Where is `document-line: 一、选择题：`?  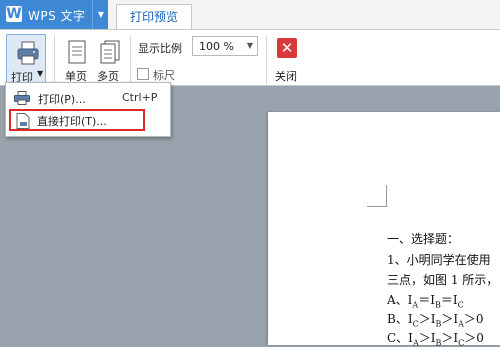
document-line: 一、选择题： is located at coordinates (423, 239).